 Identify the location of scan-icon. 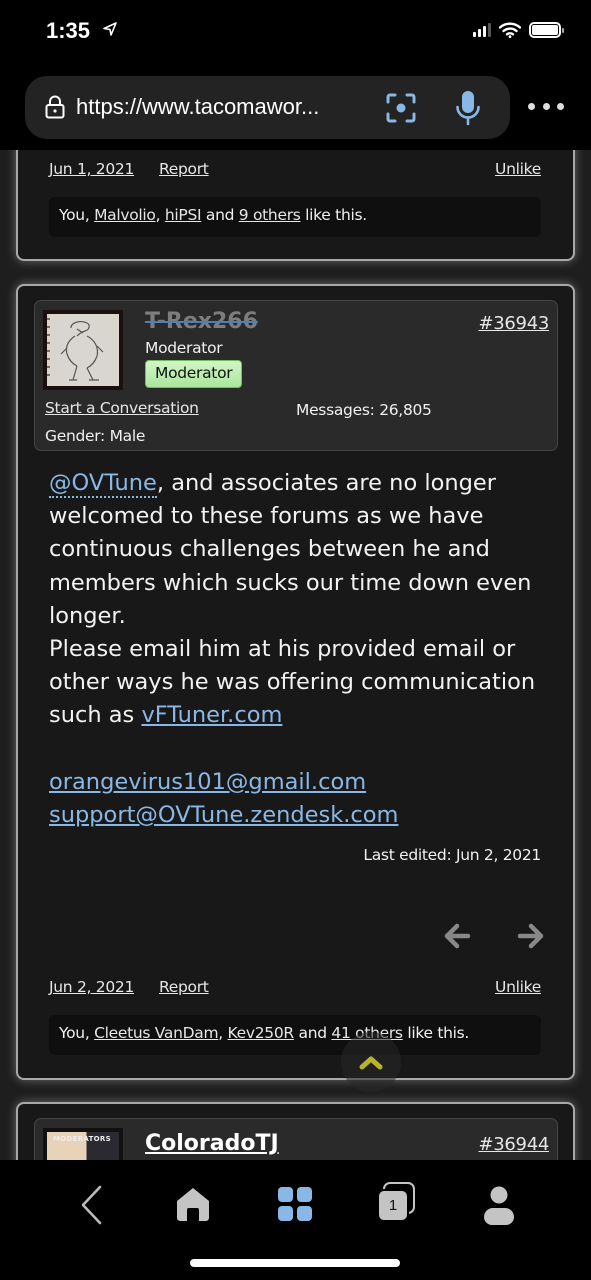
(401, 108).